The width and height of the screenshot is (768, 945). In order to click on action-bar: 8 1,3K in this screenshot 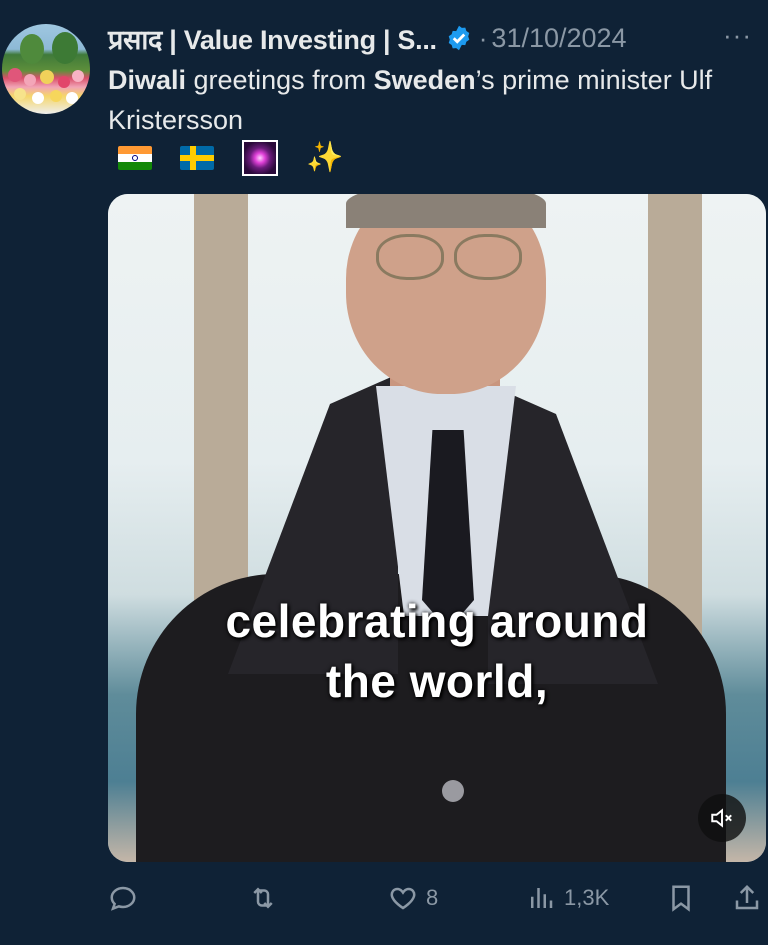, I will do `click(438, 898)`.